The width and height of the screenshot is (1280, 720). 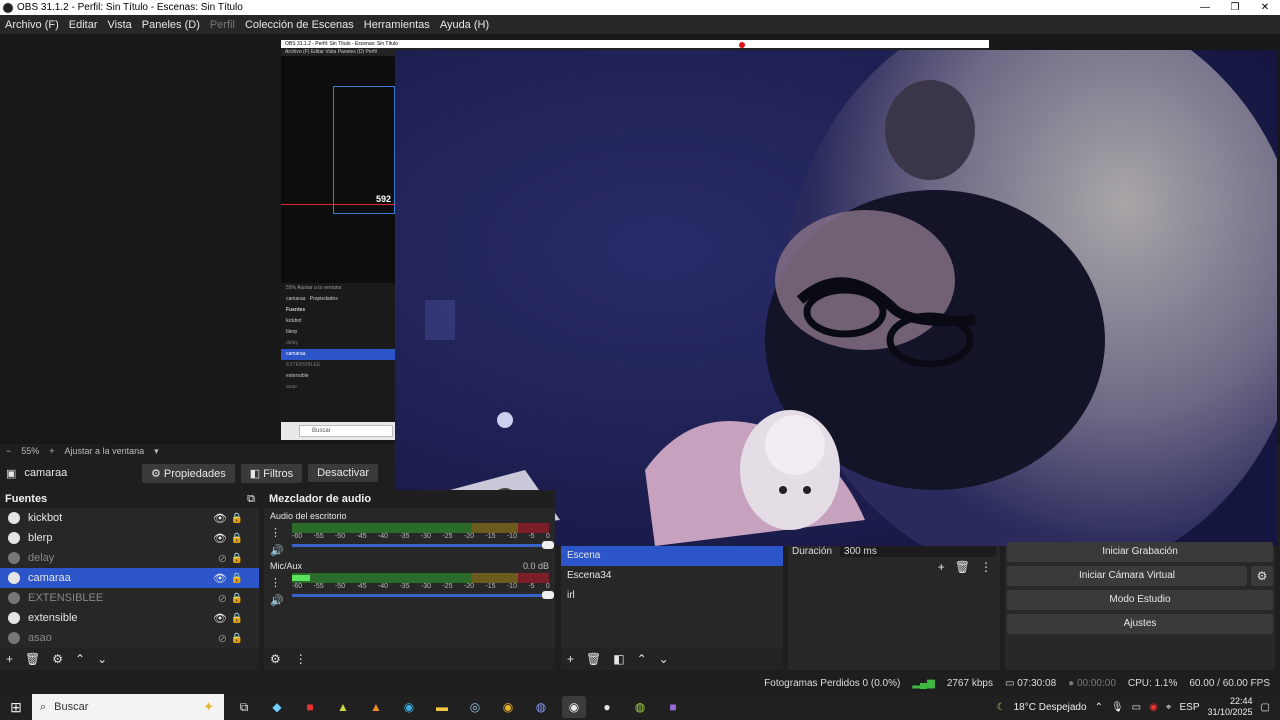 I want to click on remove-transition-button: 🗑, so click(x=962, y=567).